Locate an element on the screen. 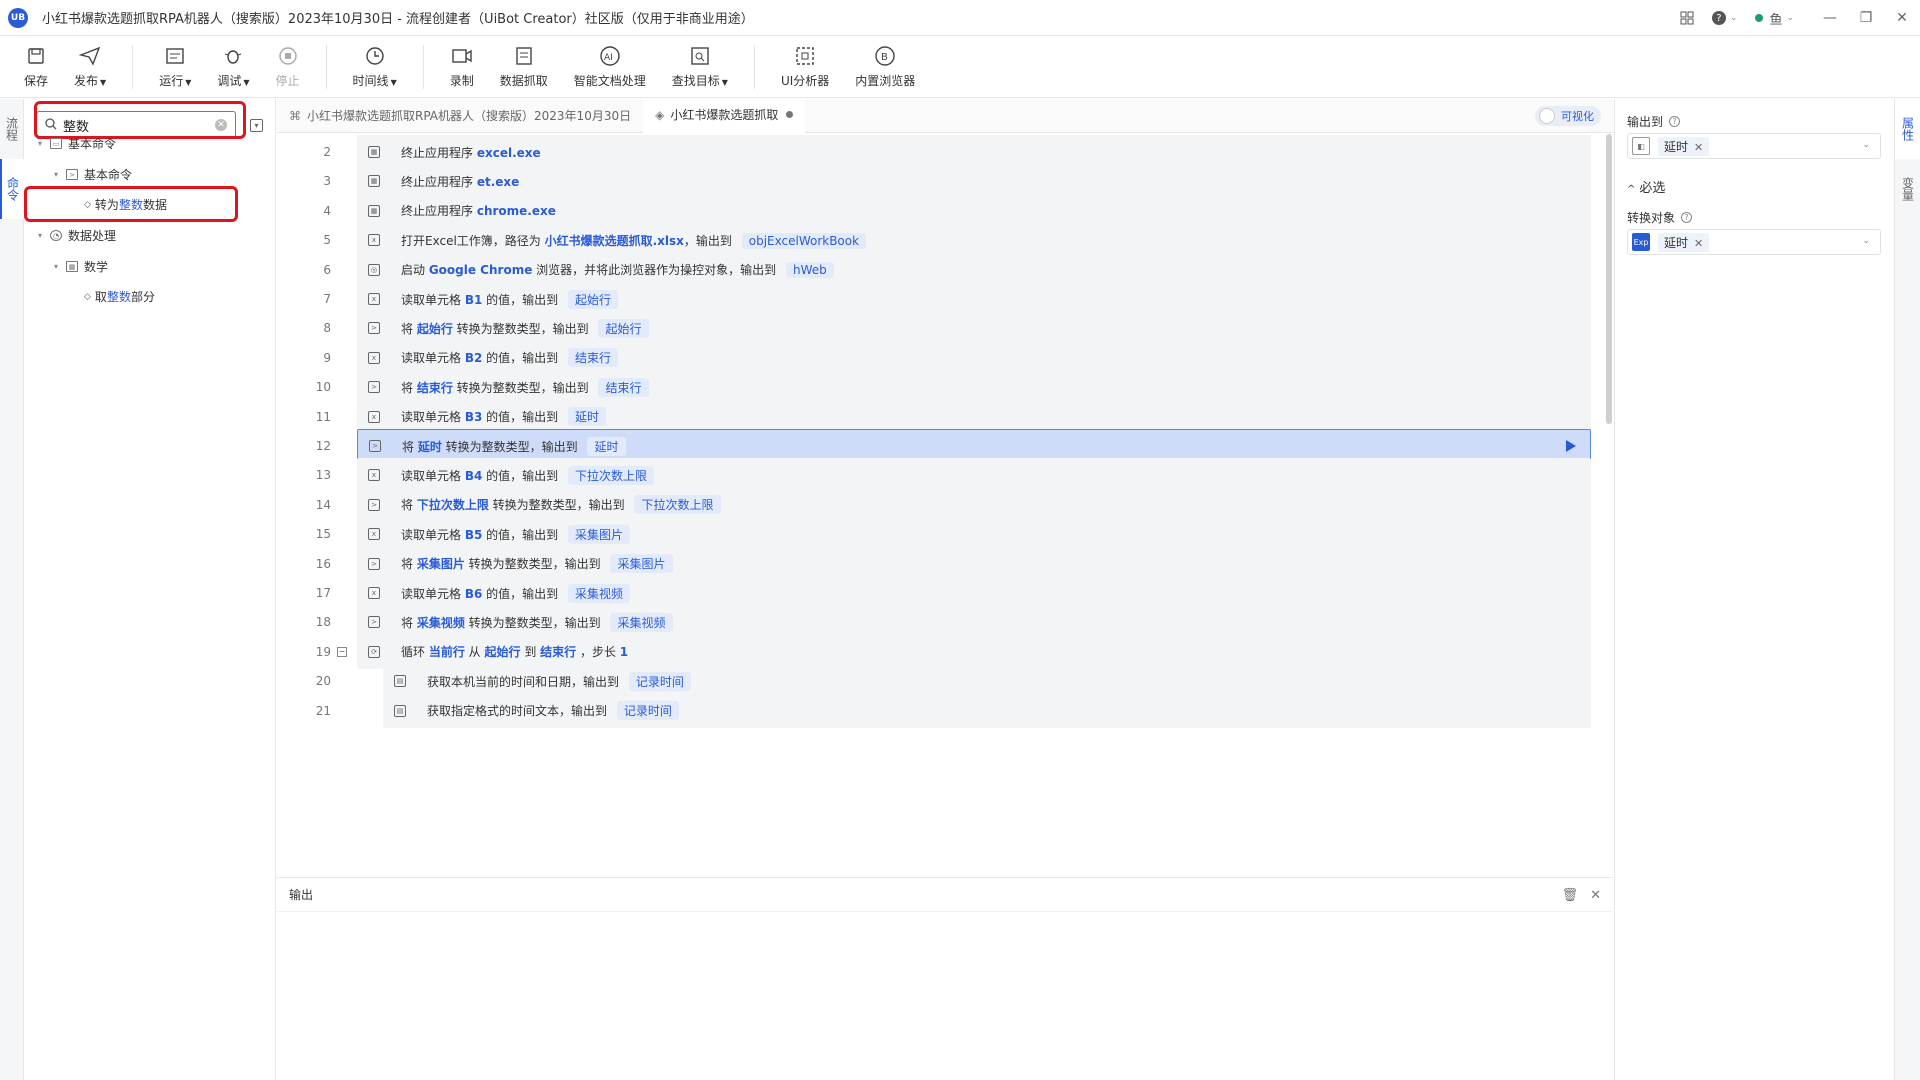 Image resolution: width=1920 pixels, height=1080 pixels. close-button: ✕ is located at coordinates (1902, 18).